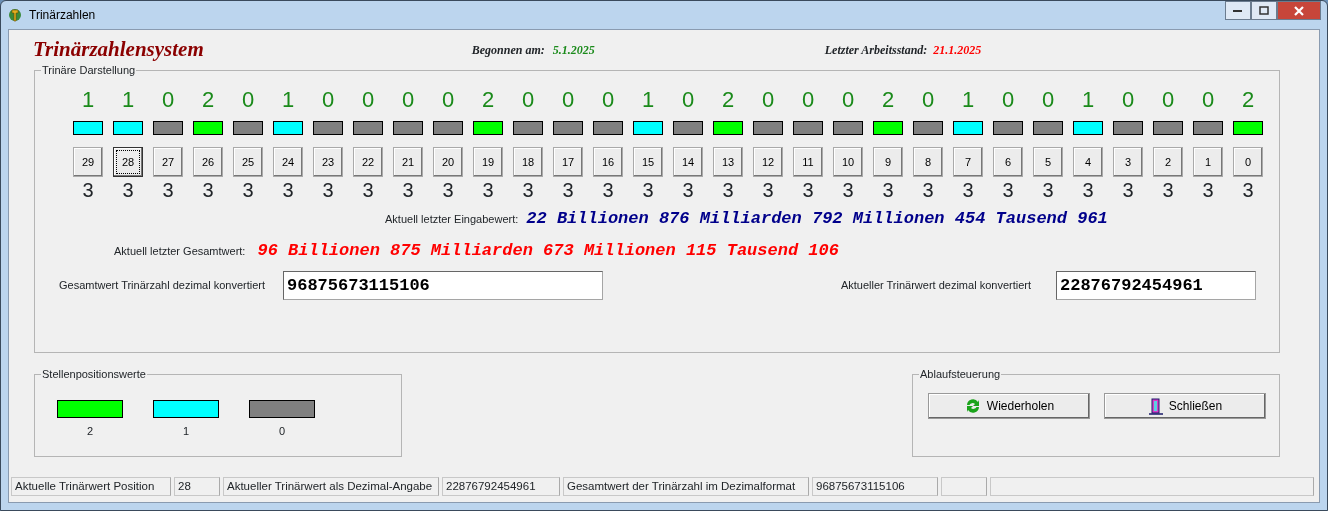 The image size is (1328, 511). What do you see at coordinates (208, 162) in the screenshot?
I see `position-button: 26` at bounding box center [208, 162].